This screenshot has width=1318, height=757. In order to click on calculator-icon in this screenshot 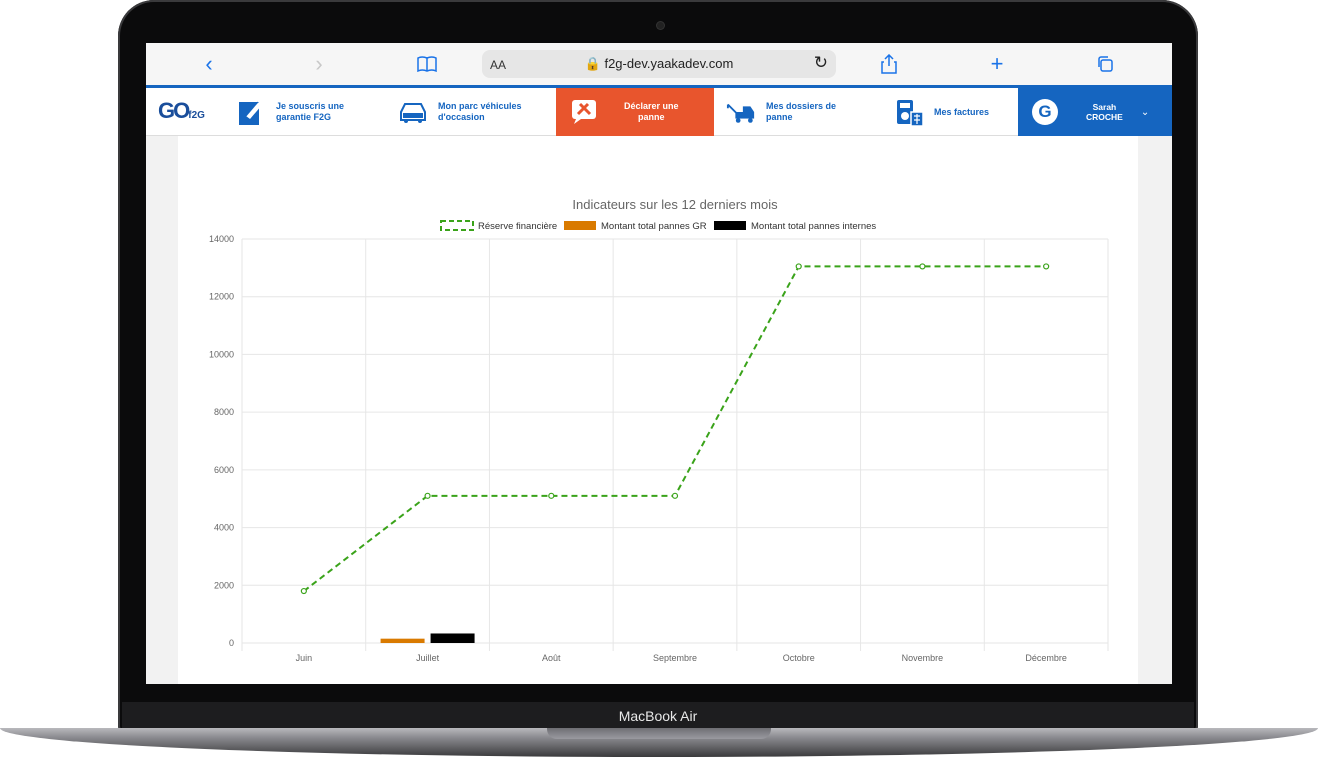, I will do `click(909, 112)`.